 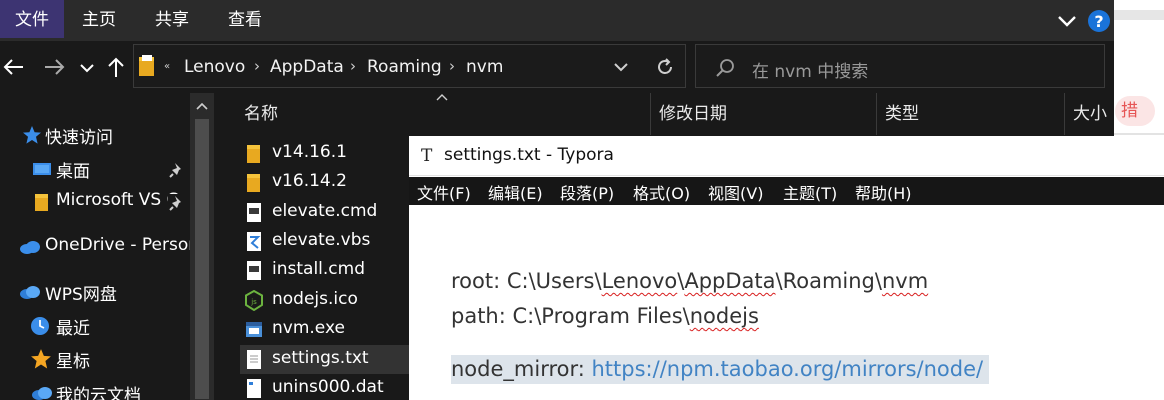 What do you see at coordinates (254, 388) in the screenshot?
I see `dat-file-icon` at bounding box center [254, 388].